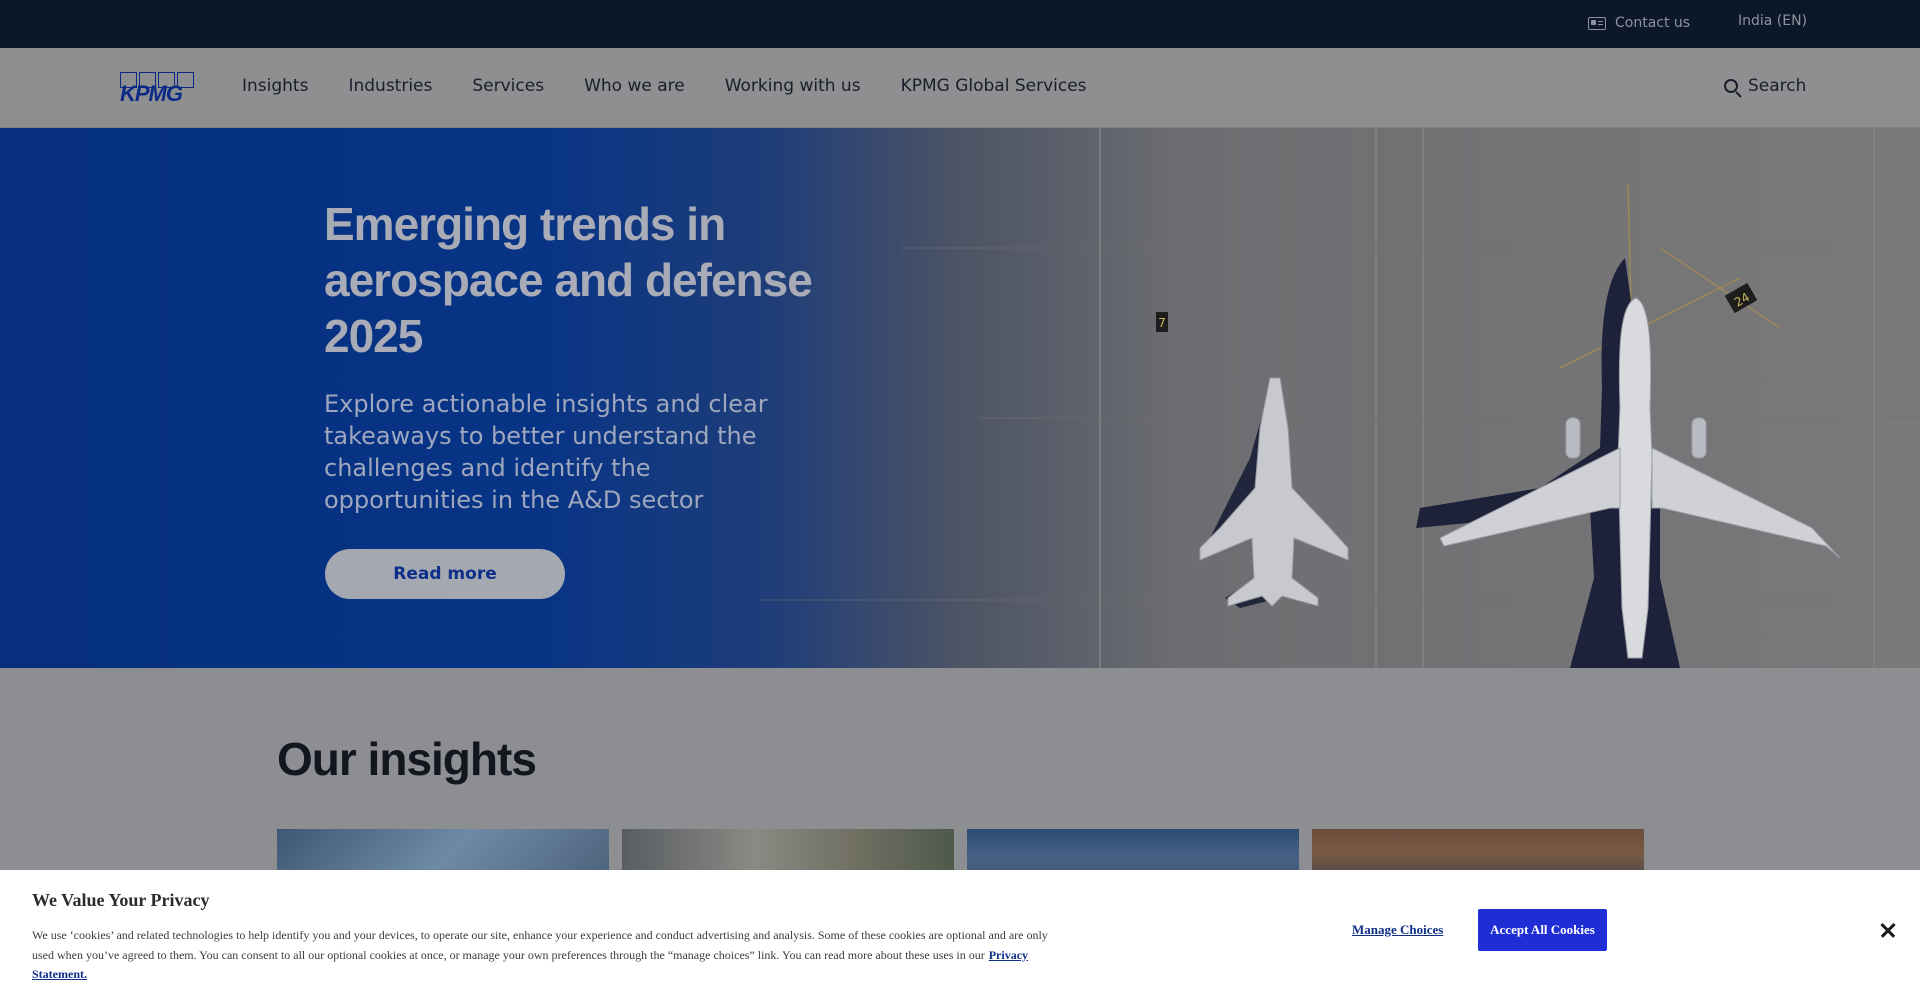  I want to click on close-icon, so click(1888, 930).